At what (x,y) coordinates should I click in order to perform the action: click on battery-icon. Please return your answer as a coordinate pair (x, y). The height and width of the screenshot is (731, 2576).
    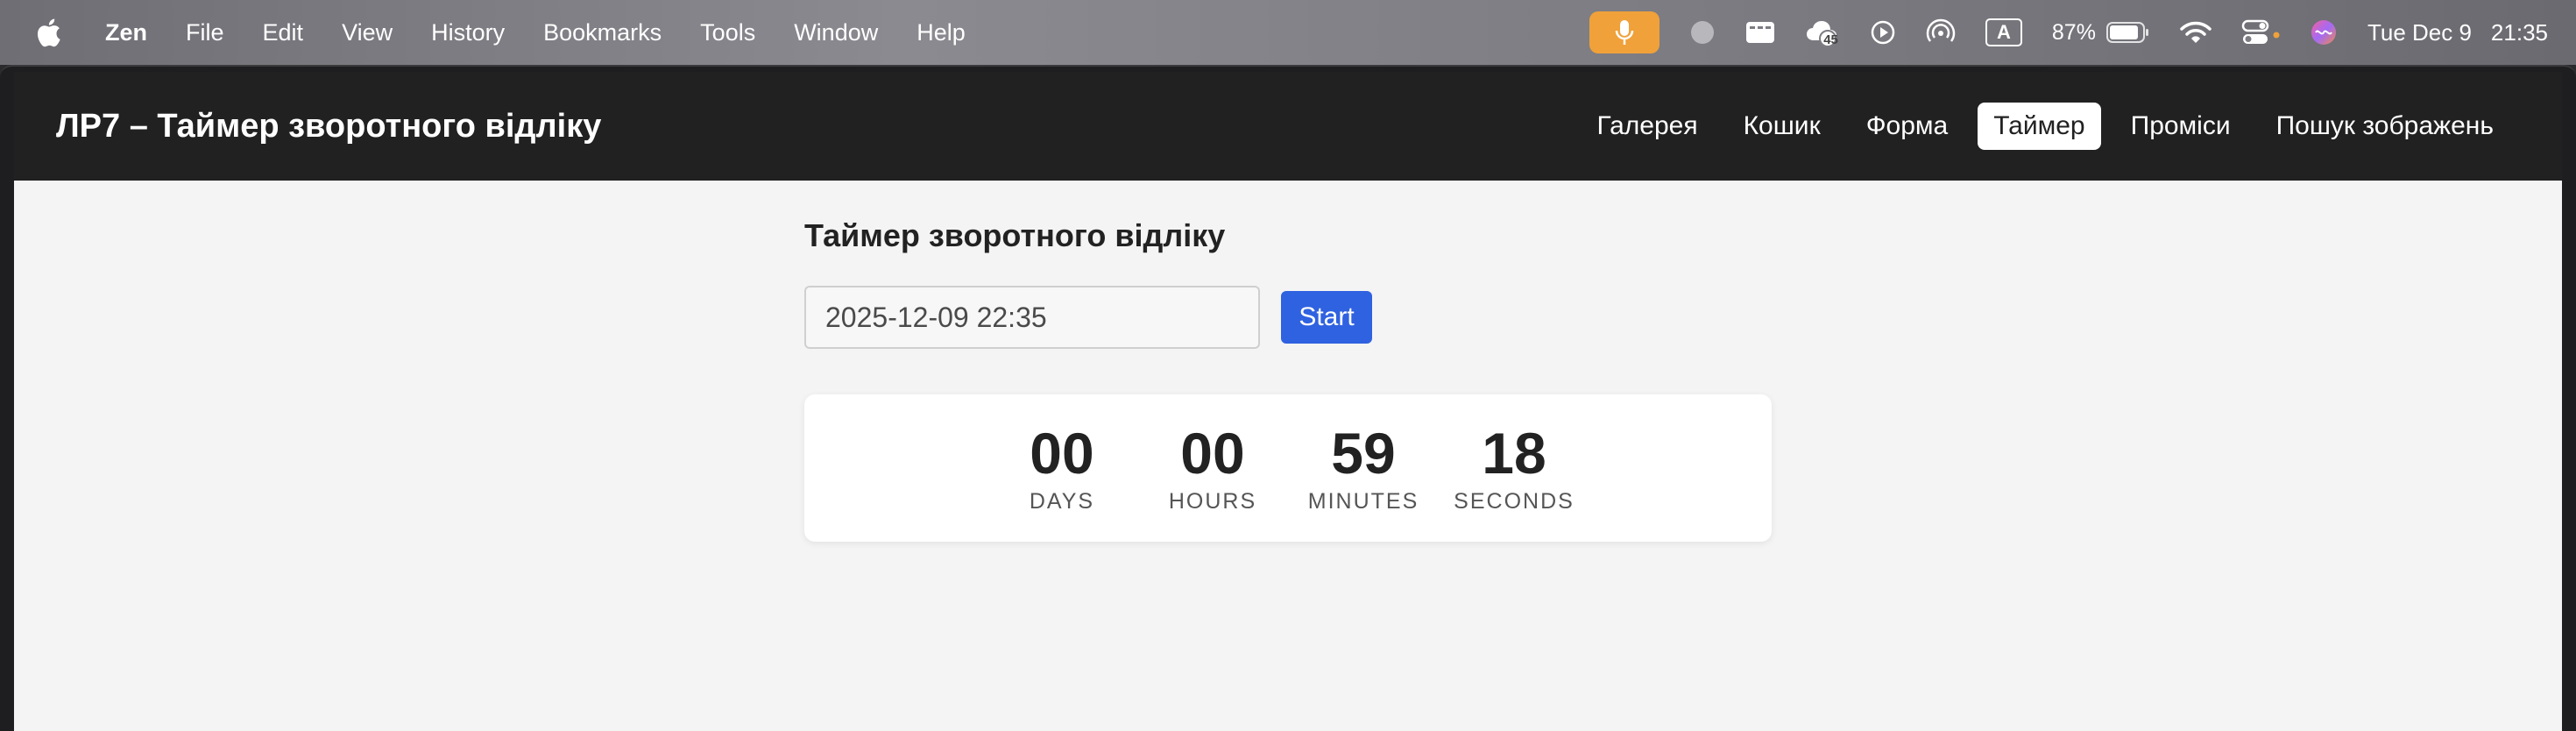
    Looking at the image, I should click on (2127, 32).